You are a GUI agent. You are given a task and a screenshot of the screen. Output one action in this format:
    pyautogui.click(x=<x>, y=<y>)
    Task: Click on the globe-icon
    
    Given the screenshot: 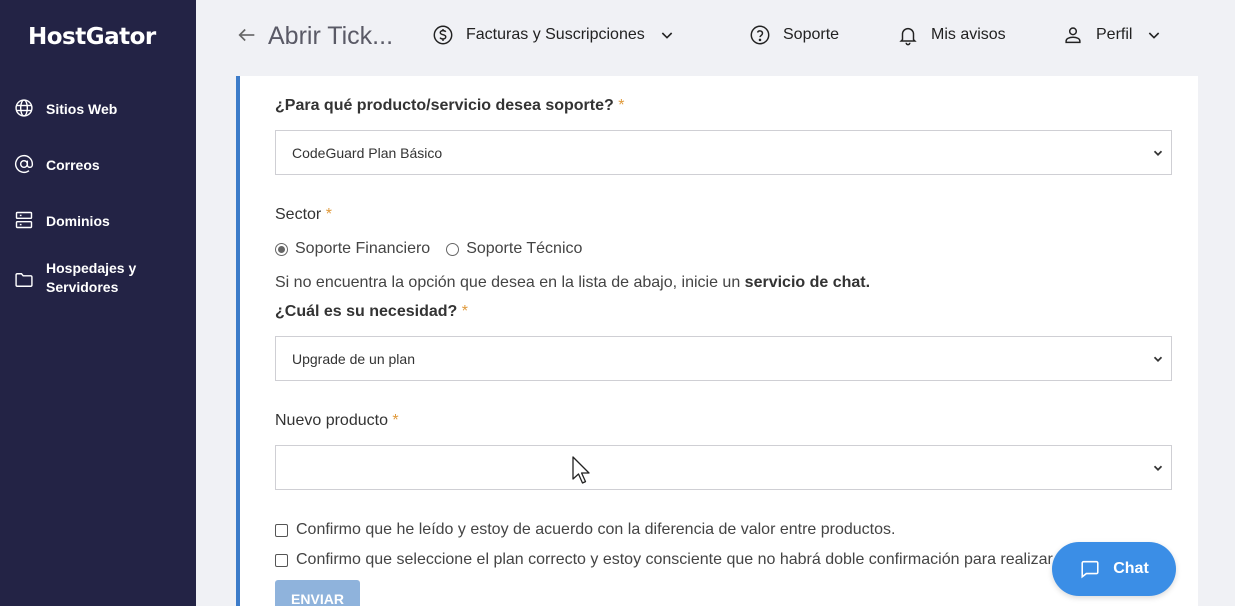 What is the action you would take?
    pyautogui.click(x=24, y=108)
    